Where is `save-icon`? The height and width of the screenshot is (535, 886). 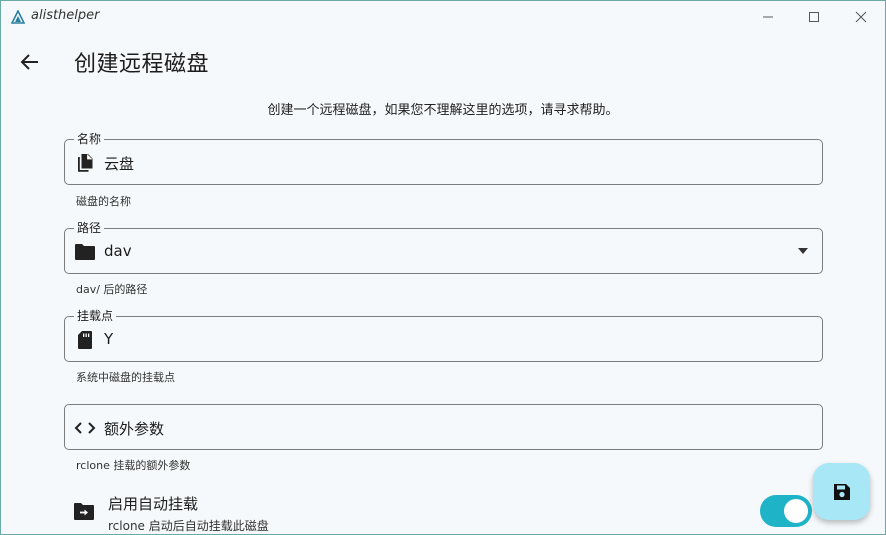 save-icon is located at coordinates (841, 491).